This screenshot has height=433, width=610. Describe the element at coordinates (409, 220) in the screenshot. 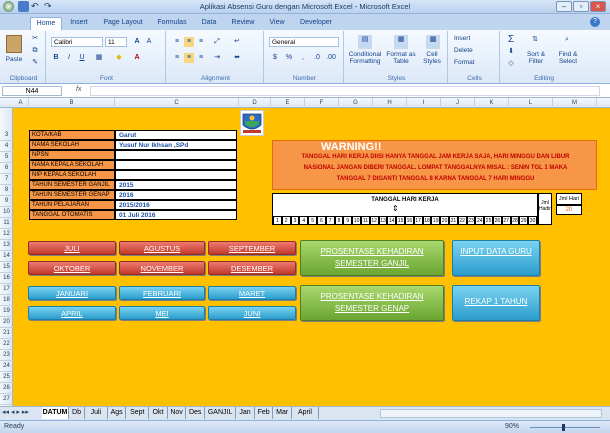

I see `day-cell: 16` at that location.